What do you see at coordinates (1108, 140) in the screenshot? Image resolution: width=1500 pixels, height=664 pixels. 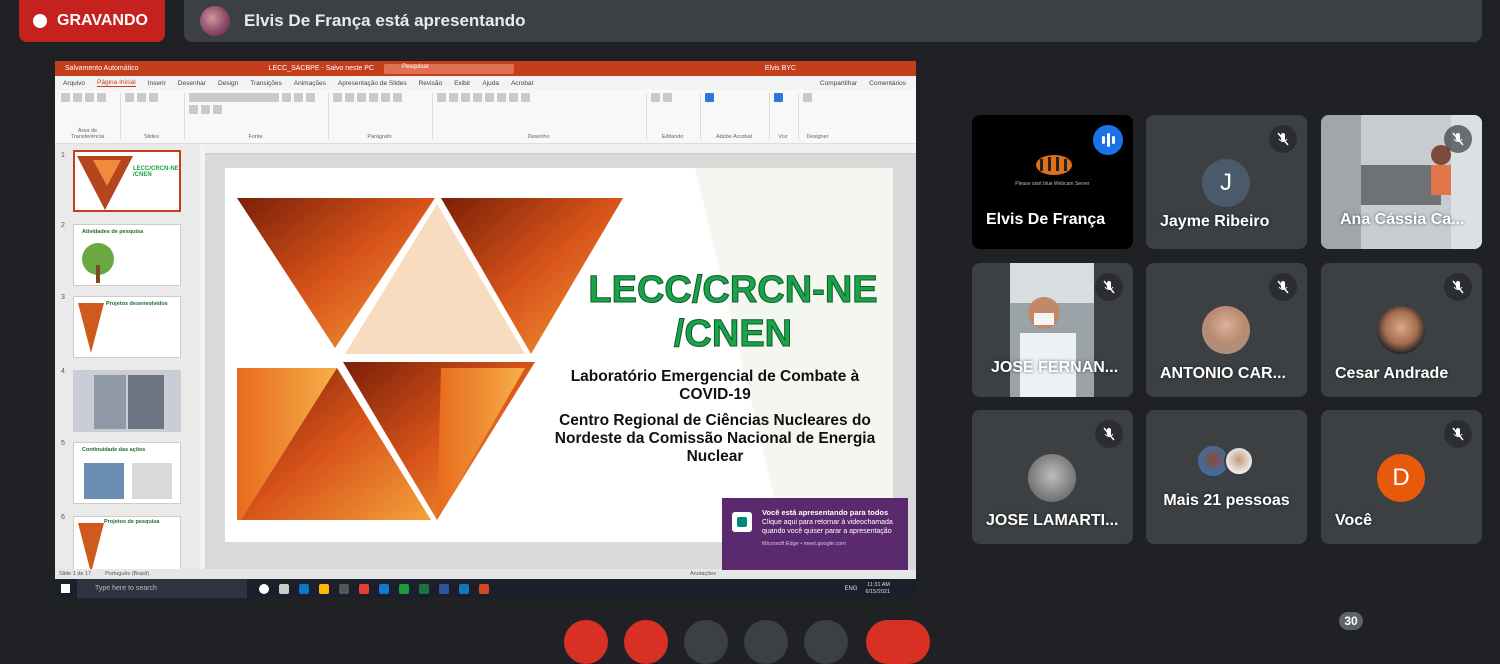 I see `speaking-indicator-icon` at bounding box center [1108, 140].